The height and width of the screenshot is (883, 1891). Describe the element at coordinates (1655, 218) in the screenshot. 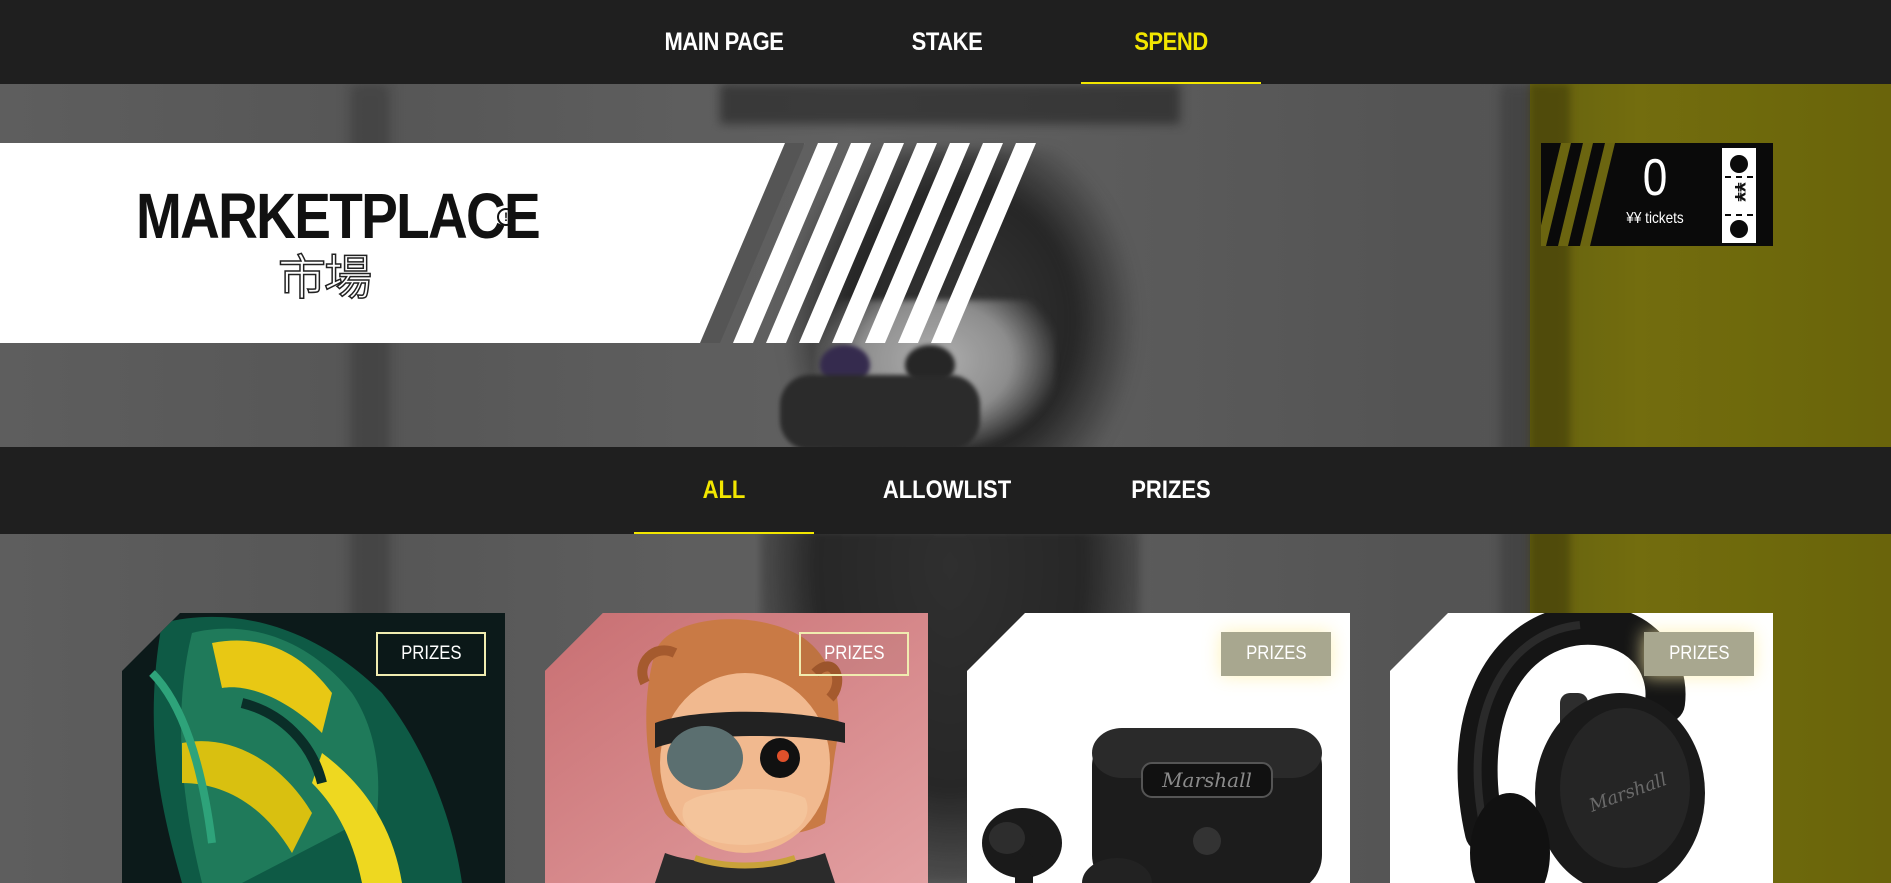

I see `ticket-label: ¥¥ tickets` at that location.